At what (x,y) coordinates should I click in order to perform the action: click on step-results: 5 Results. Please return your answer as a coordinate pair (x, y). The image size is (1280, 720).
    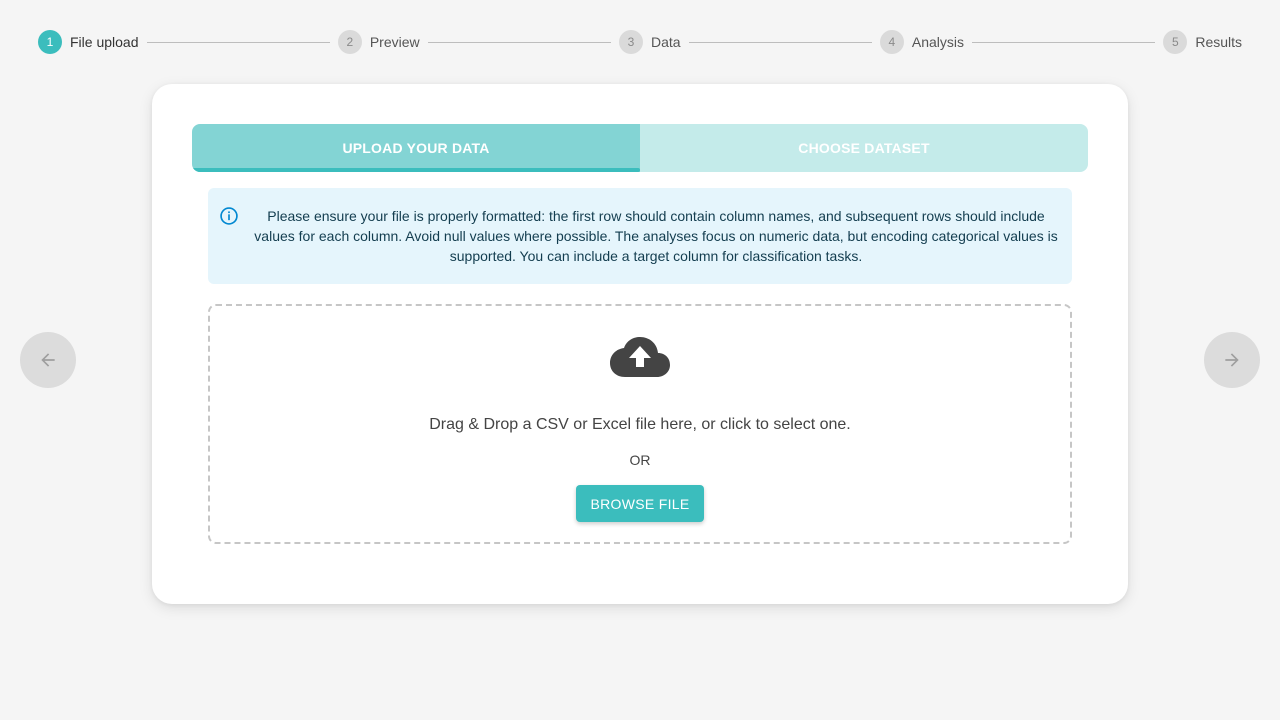
    Looking at the image, I should click on (1202, 42).